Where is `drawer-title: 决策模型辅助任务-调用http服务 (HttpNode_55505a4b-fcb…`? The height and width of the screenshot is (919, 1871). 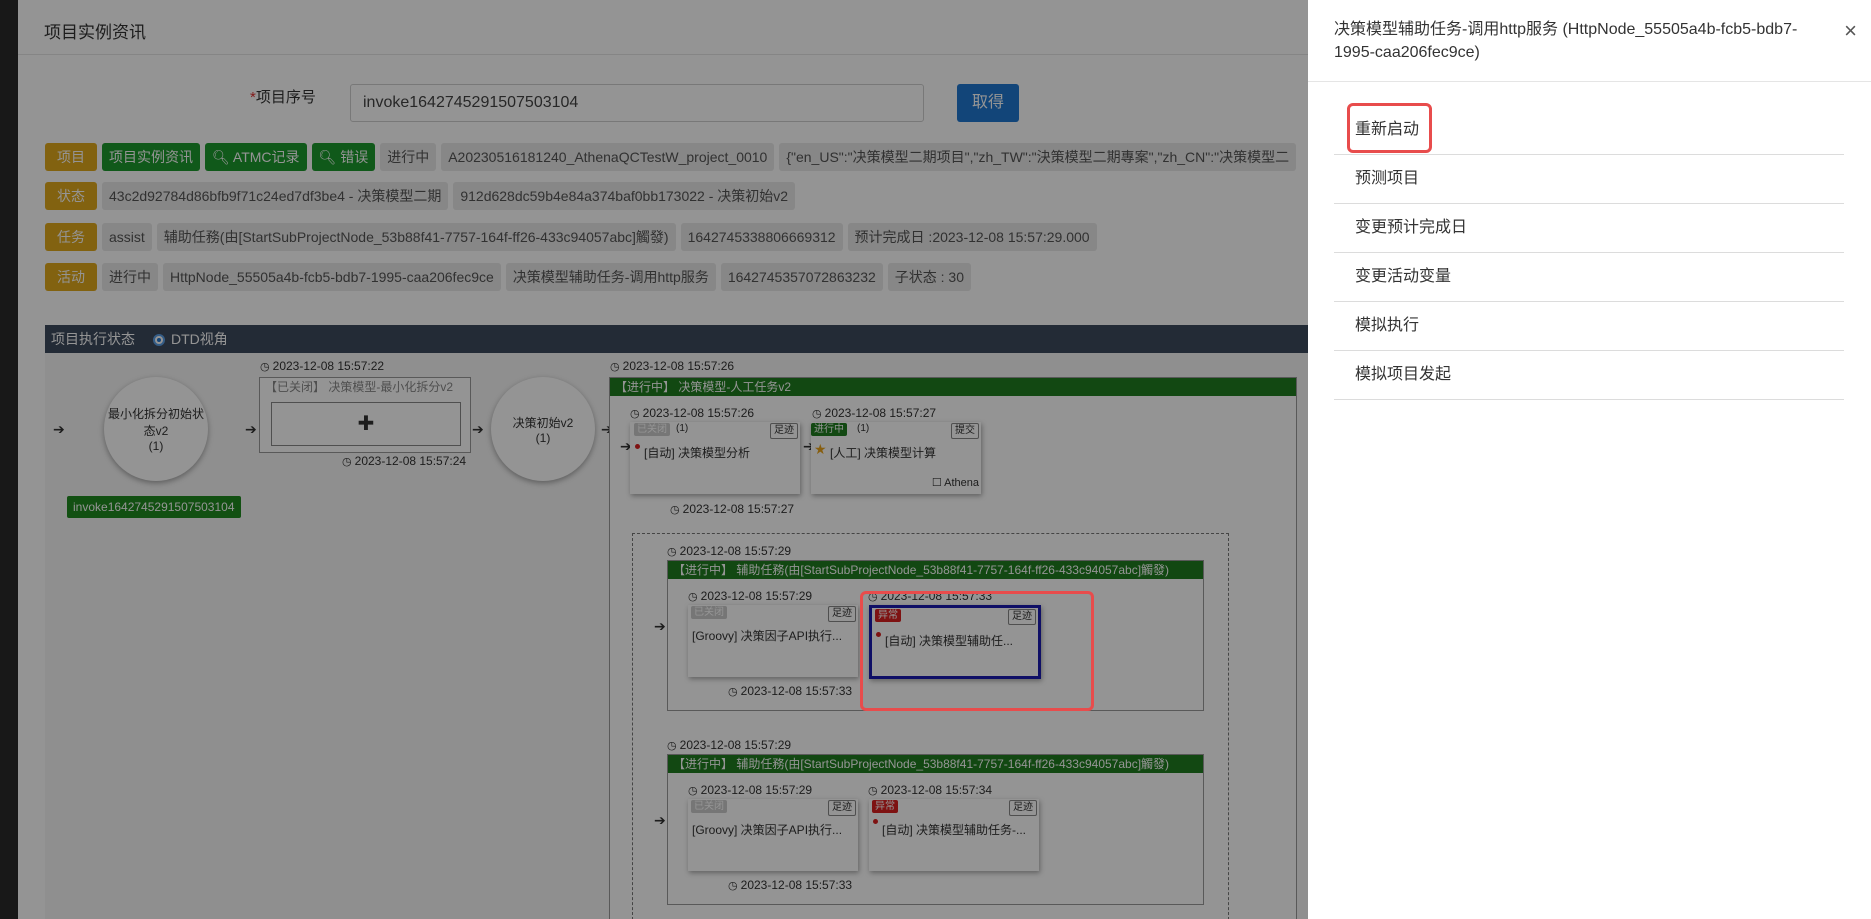 drawer-title: 决策模型辅助任务-调用http服务 (HttpNode_55505a4b-fcb… is located at coordinates (1566, 41).